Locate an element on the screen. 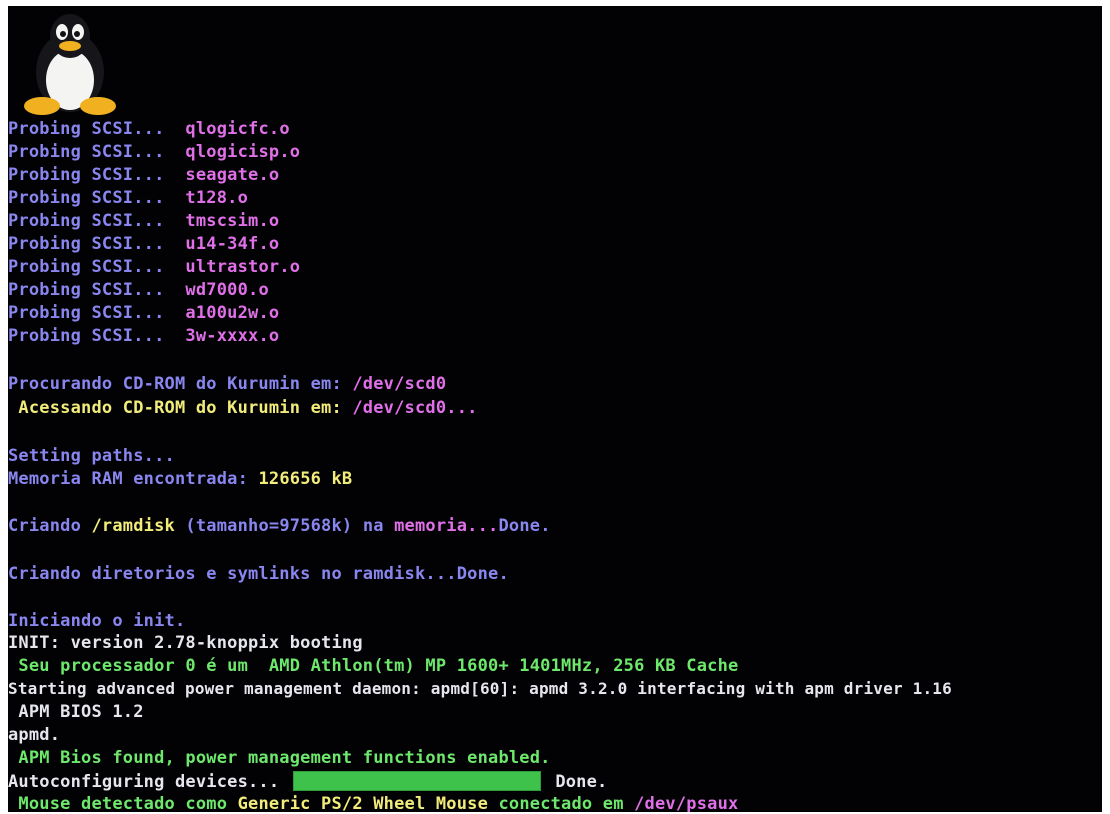  mouse-model: Generic PS/2 Wheel Mouse is located at coordinates (363, 803).